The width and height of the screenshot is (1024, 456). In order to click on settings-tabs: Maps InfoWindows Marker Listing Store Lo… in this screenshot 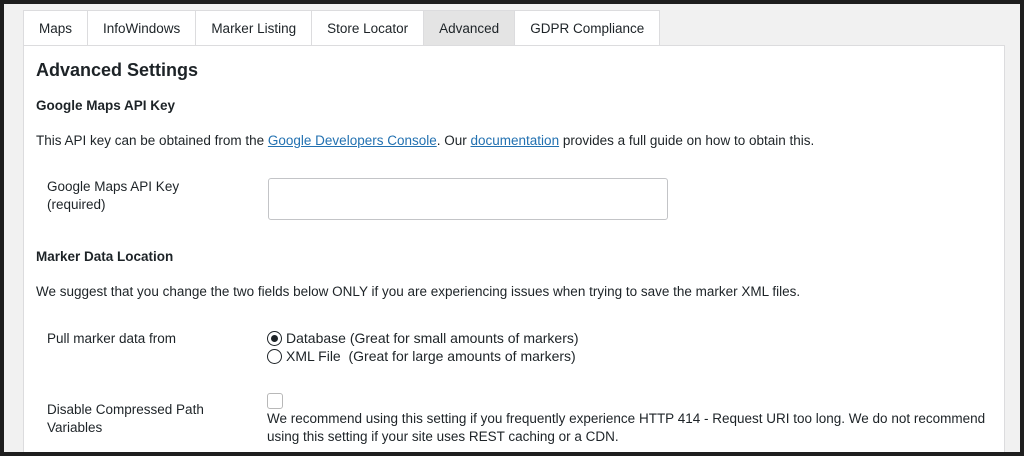, I will do `click(342, 29)`.